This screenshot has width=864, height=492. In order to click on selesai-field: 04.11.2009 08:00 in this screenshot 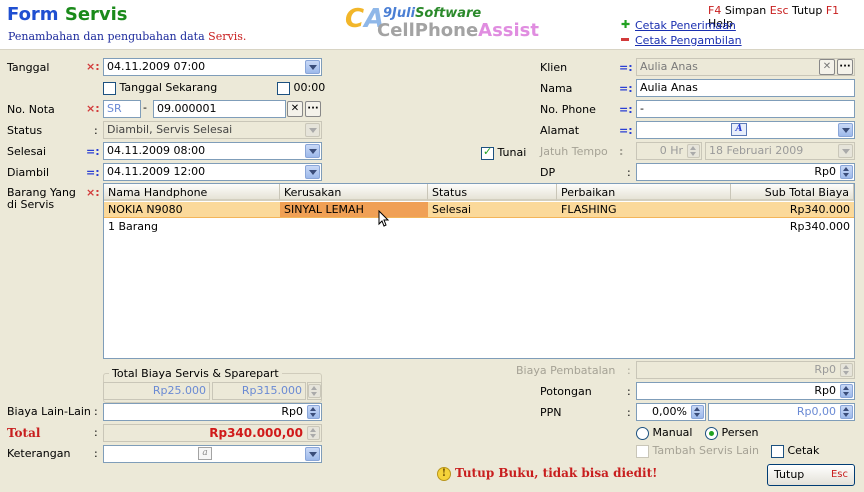, I will do `click(212, 151)`.